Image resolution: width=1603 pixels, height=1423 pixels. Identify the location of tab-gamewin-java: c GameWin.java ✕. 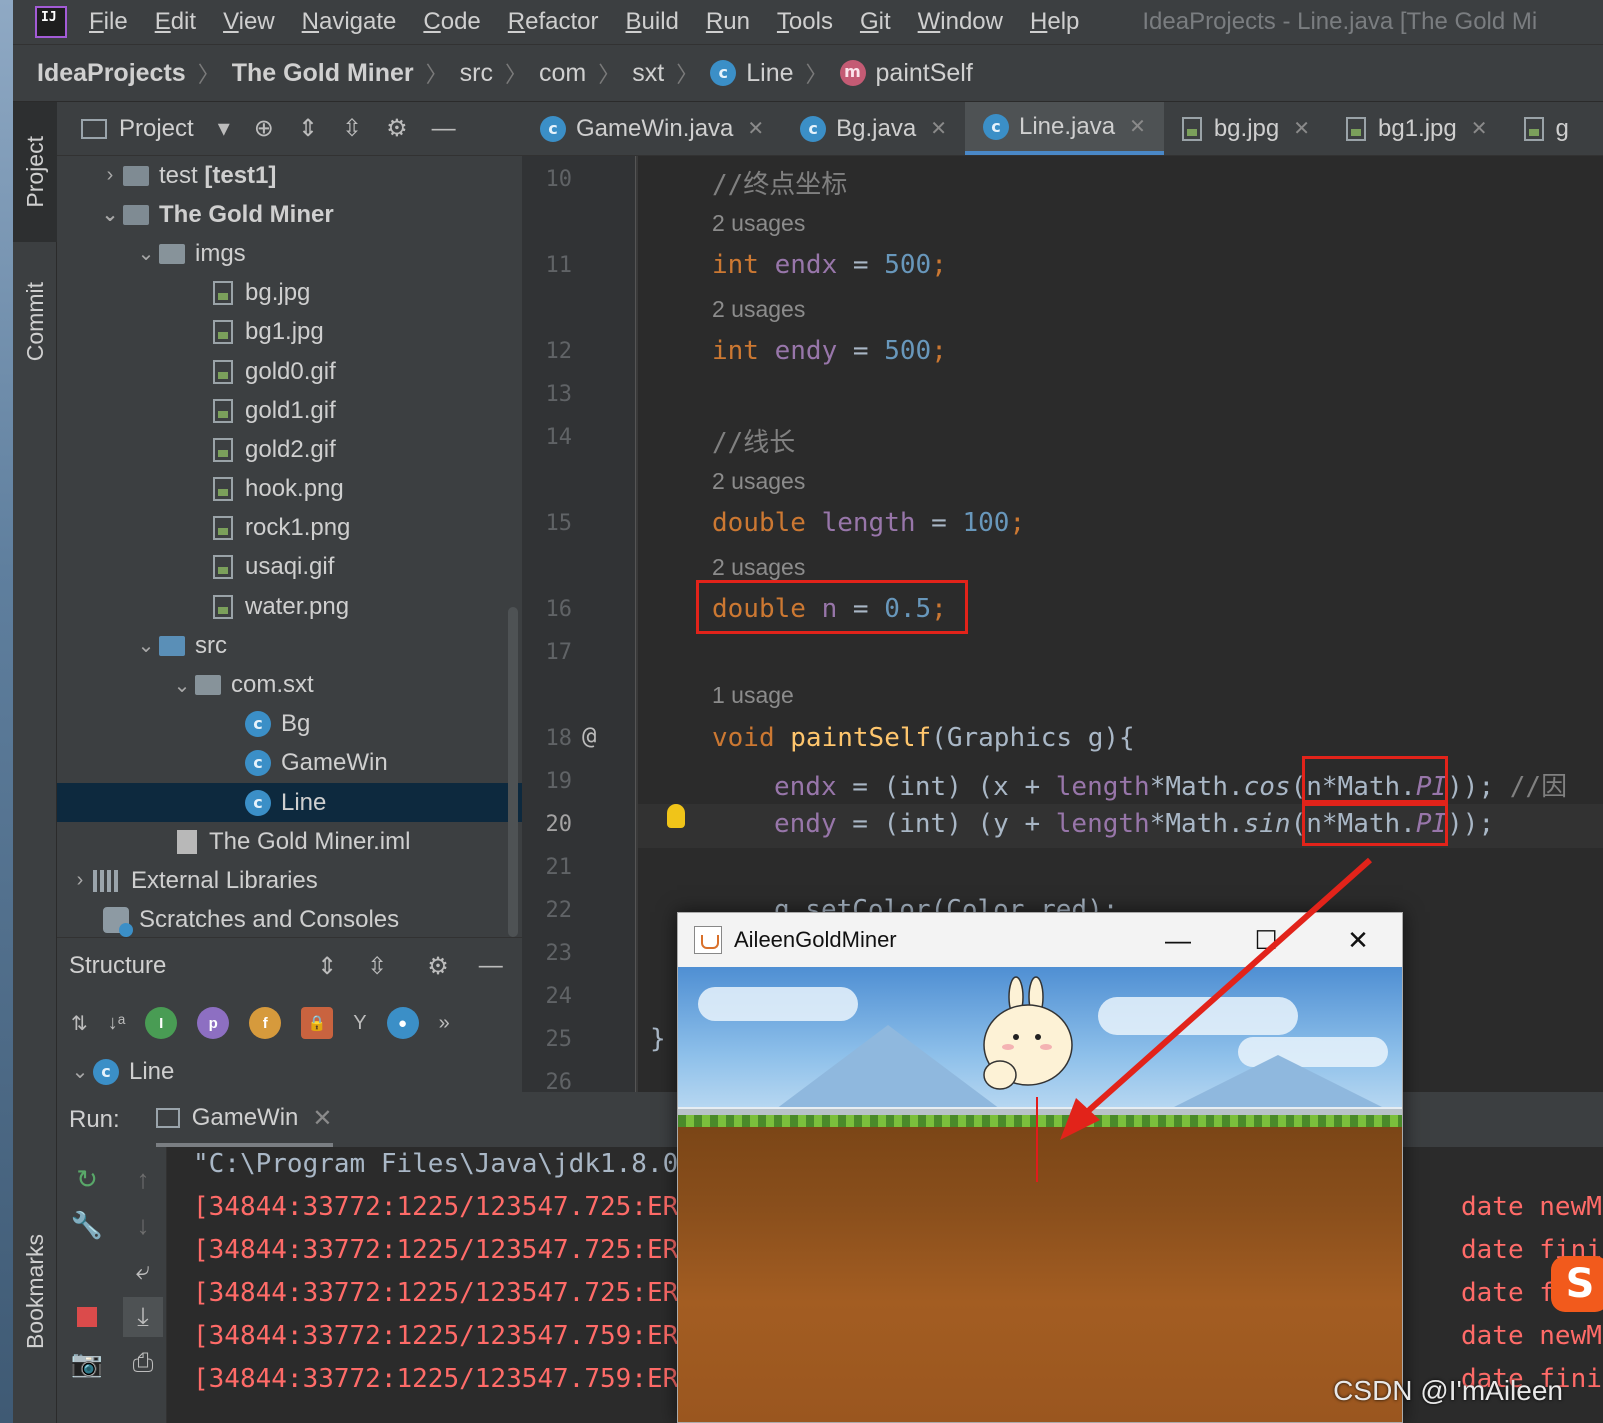
(652, 128).